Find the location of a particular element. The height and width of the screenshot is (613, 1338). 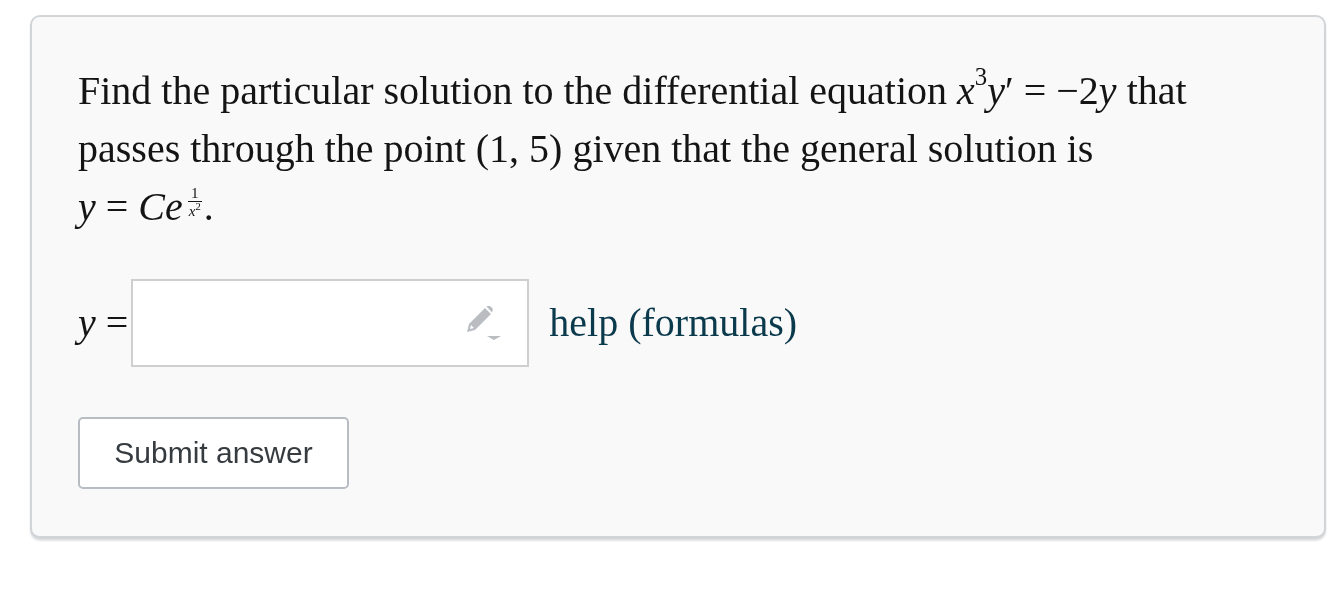

pencil-icon is located at coordinates (483, 323).